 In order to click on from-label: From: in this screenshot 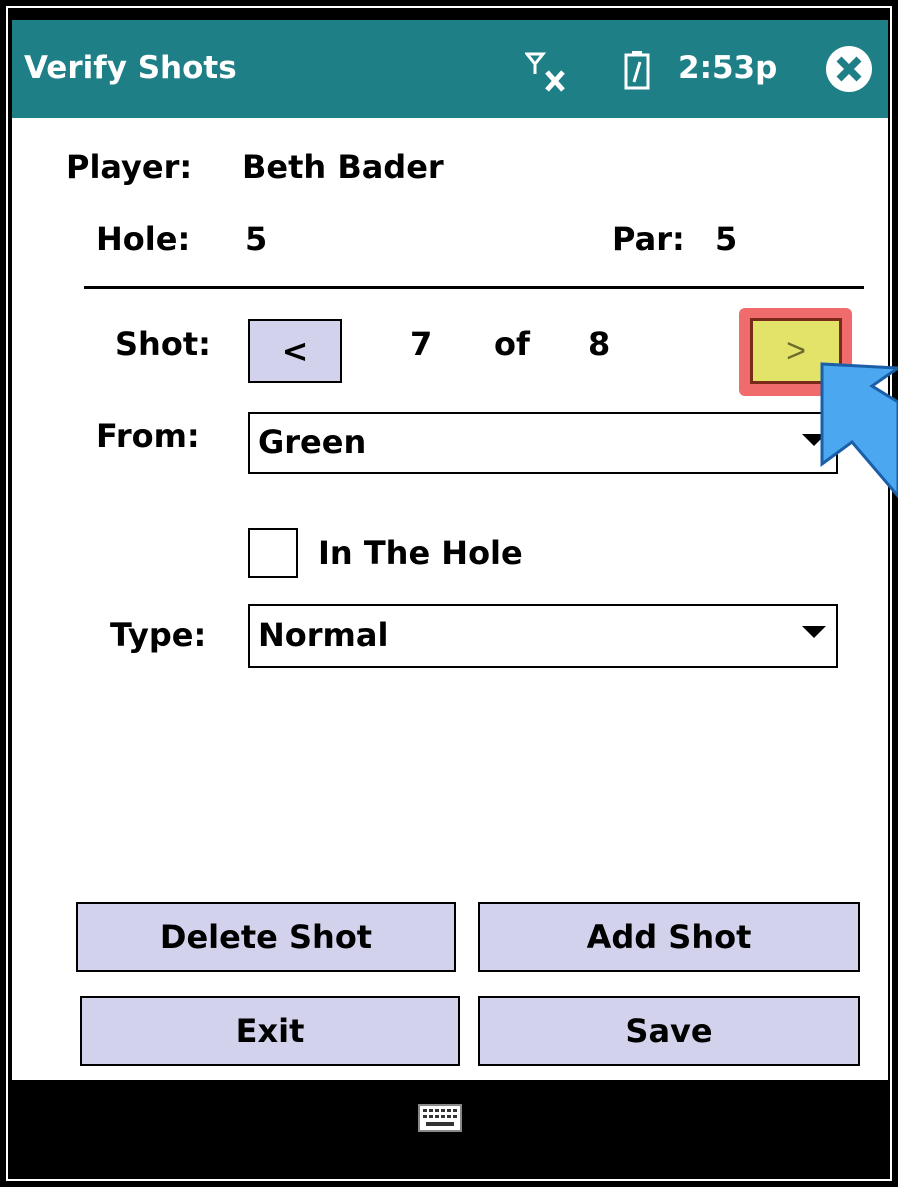, I will do `click(148, 436)`.